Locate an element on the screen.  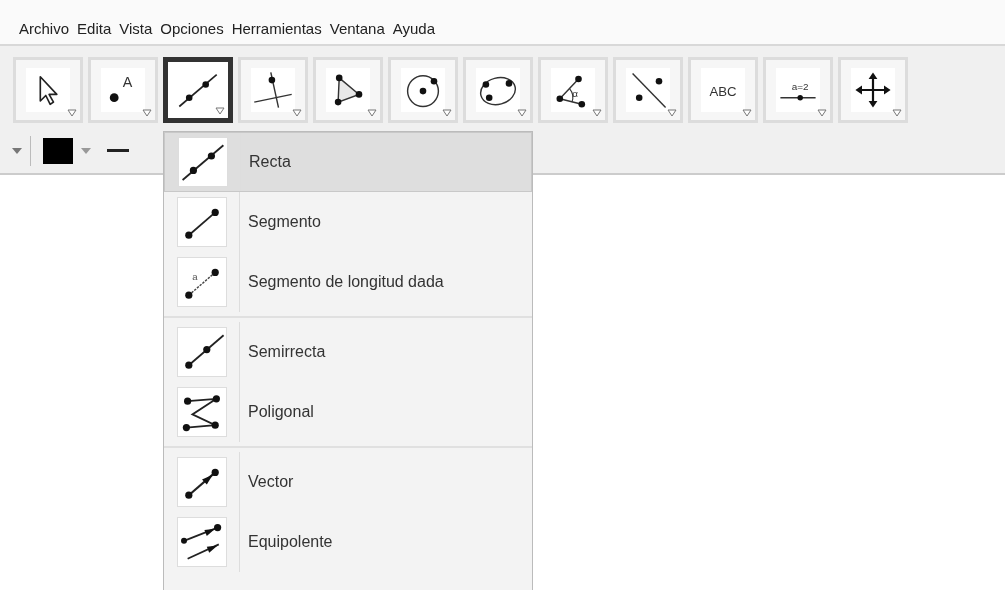
color-swatch is located at coordinates (58, 150).